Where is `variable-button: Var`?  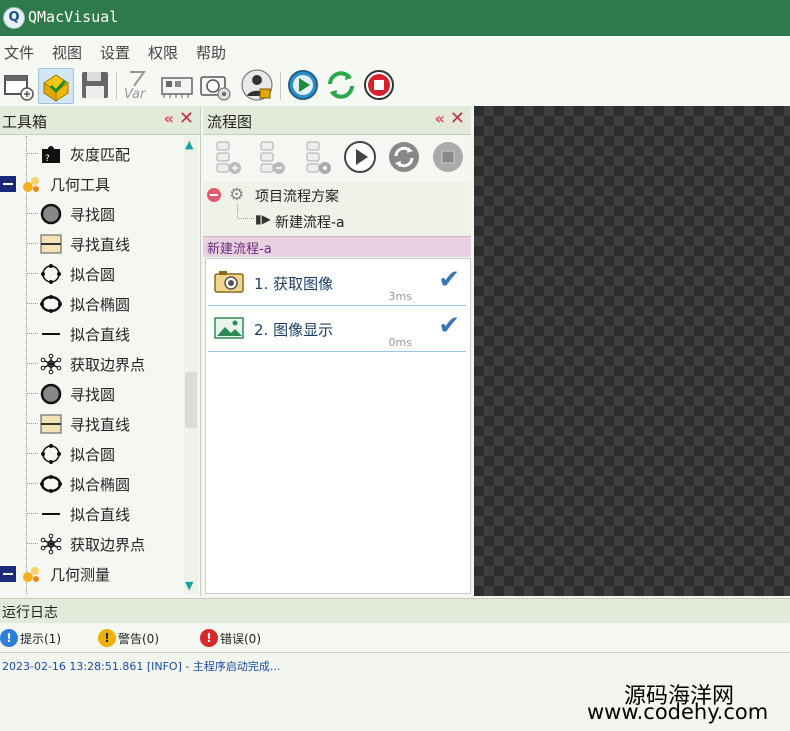
variable-button: Var is located at coordinates (139, 85).